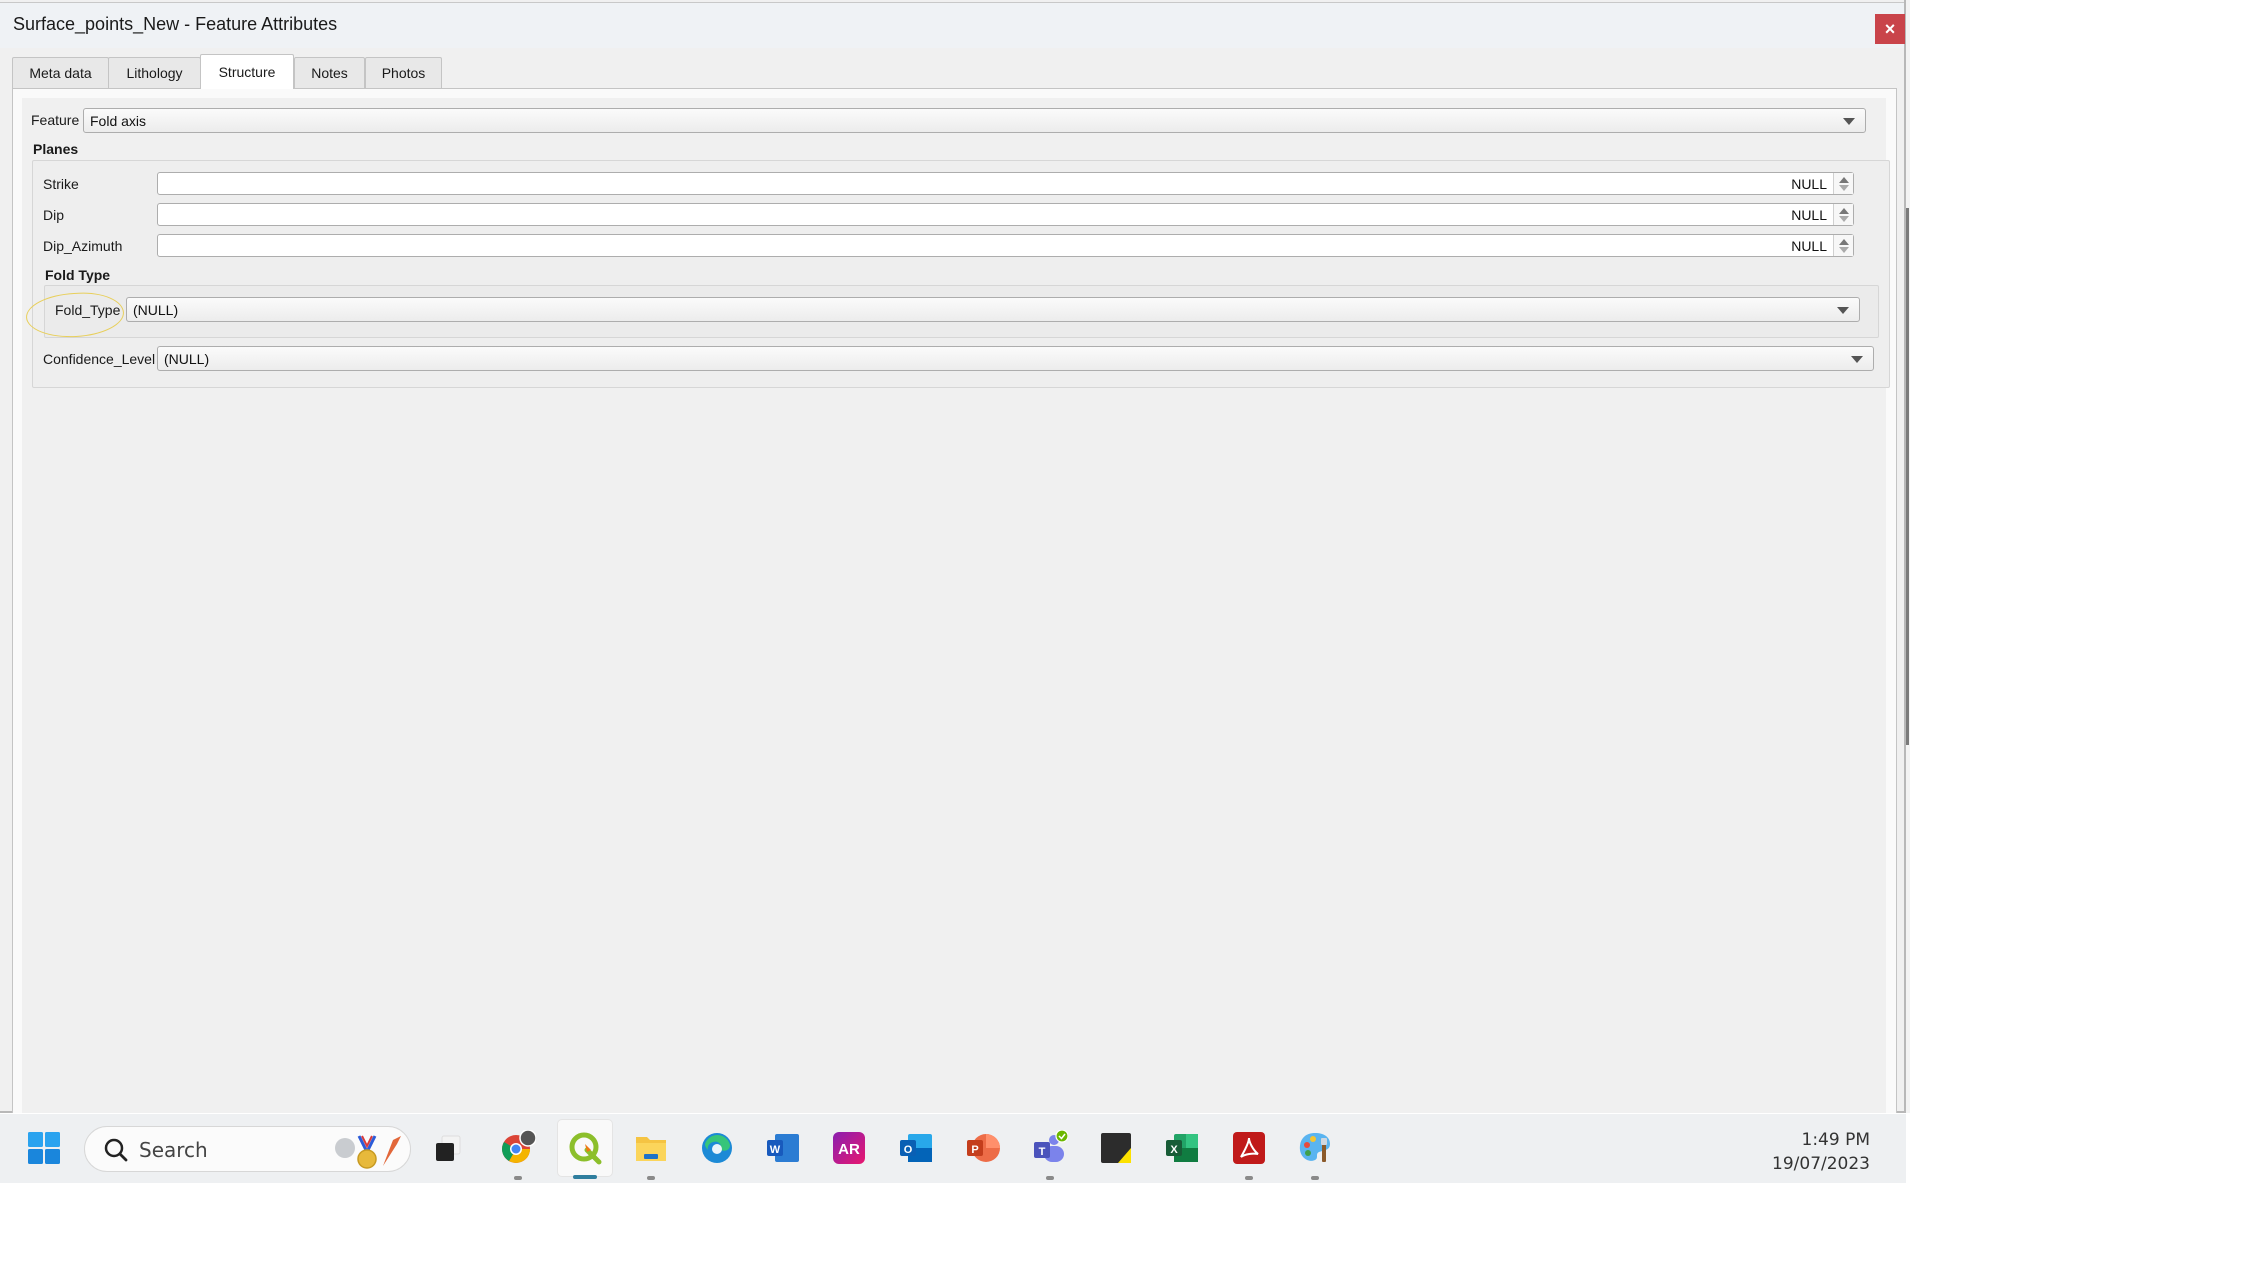 This screenshot has height=1272, width=2250. I want to click on taskbar-app-word: W, so click(783, 1148).